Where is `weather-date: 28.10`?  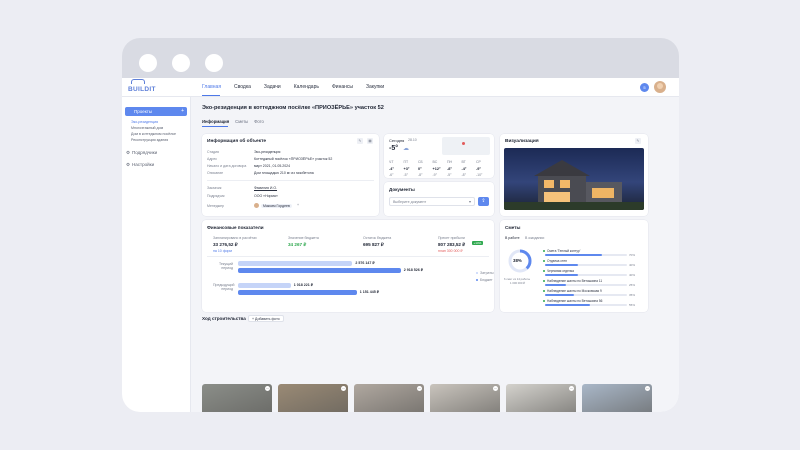 weather-date: 28.10 is located at coordinates (412, 140).